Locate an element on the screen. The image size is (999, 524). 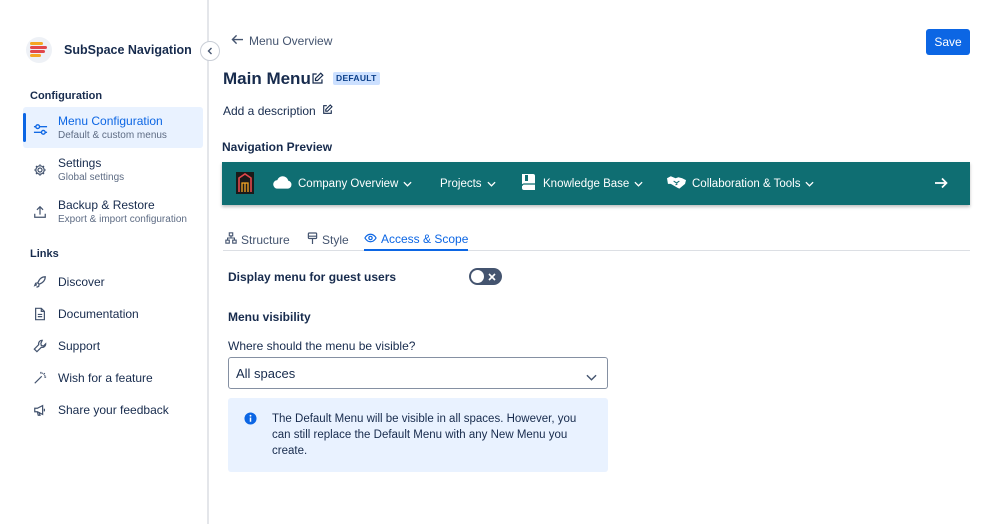
gear-icon is located at coordinates (40, 170).